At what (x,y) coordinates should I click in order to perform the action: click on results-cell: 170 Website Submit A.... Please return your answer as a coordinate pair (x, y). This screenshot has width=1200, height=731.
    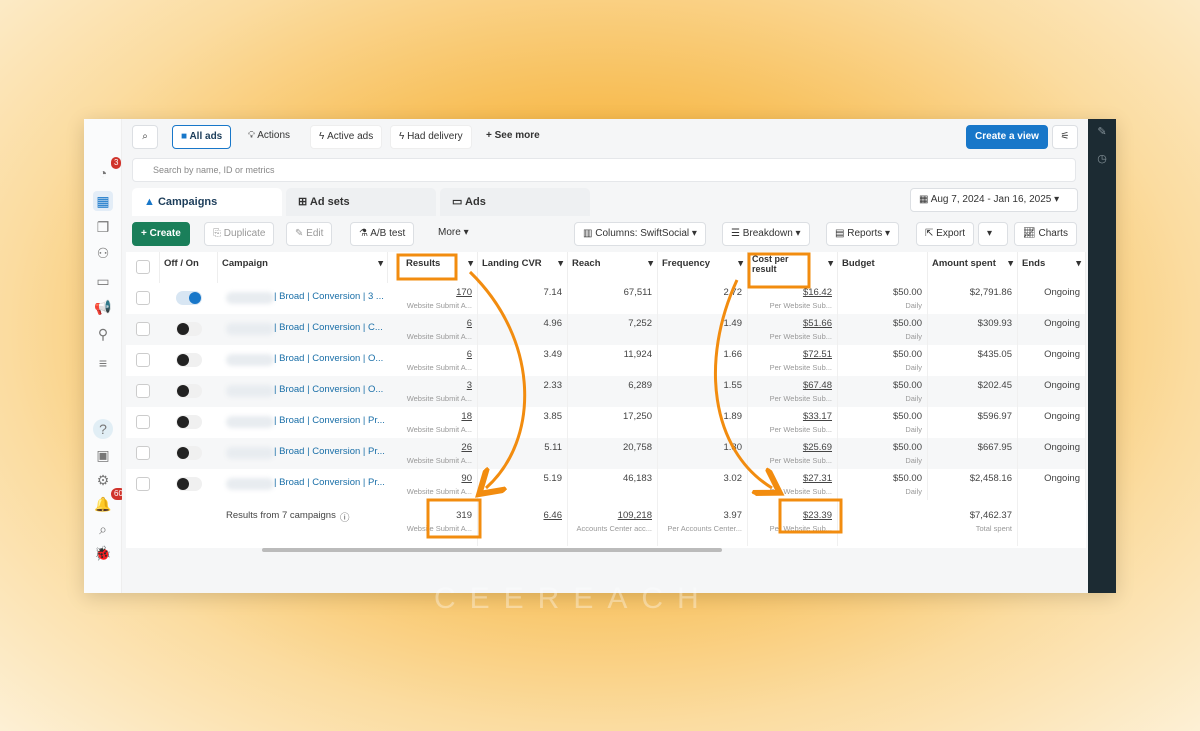
    Looking at the image, I should click on (433, 298).